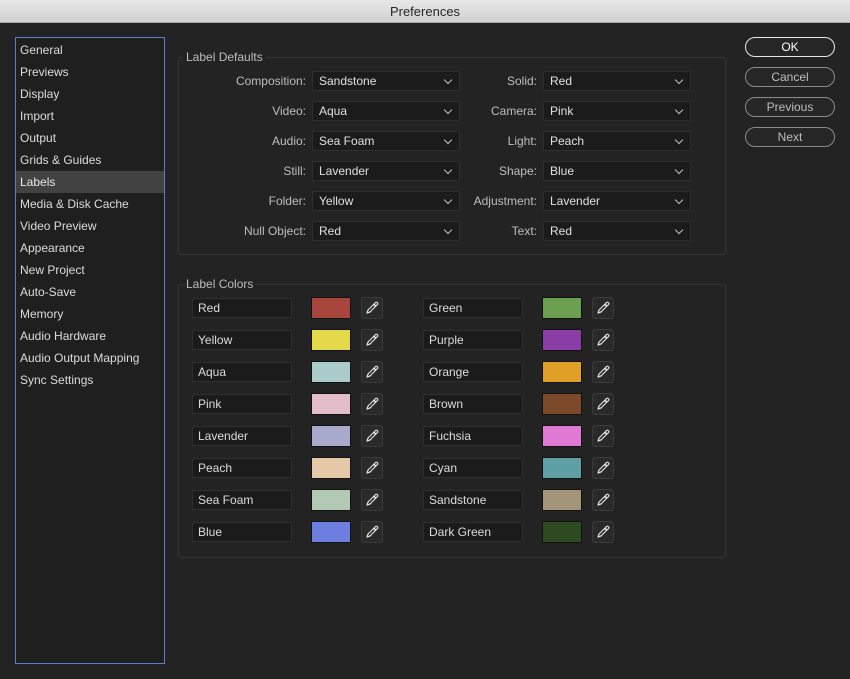 The width and height of the screenshot is (850, 679). Describe the element at coordinates (344, 171) in the screenshot. I see `still-value: Lavender` at that location.